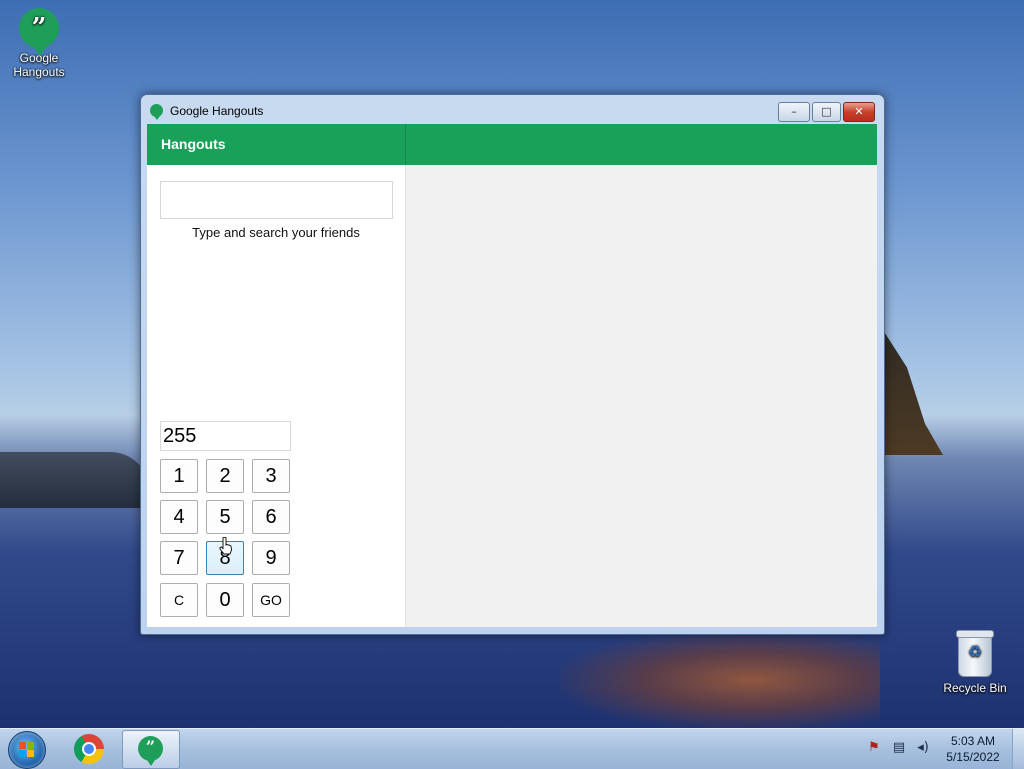 This screenshot has height=769, width=1024. What do you see at coordinates (179, 476) in the screenshot?
I see `key-1-button: 1` at bounding box center [179, 476].